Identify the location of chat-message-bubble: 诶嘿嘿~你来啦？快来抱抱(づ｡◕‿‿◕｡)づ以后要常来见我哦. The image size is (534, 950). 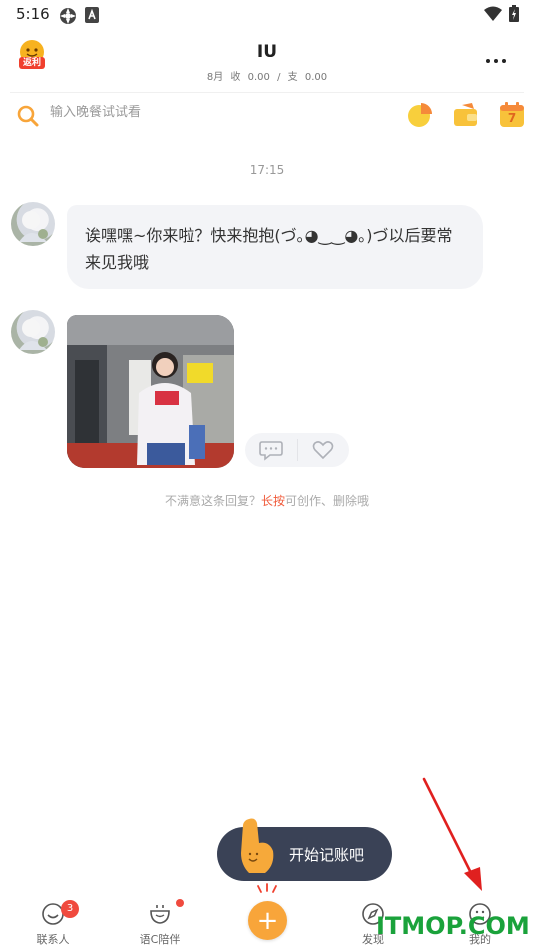
(275, 247).